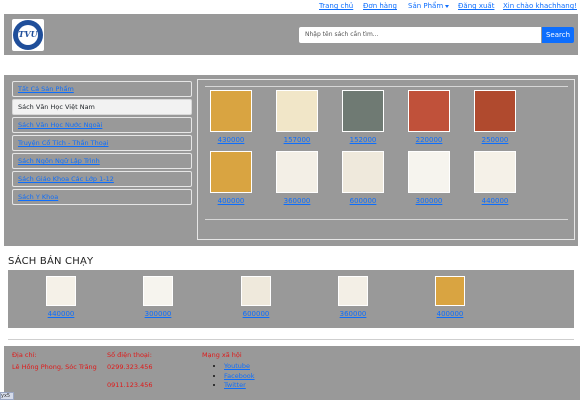 The width and height of the screenshot is (586, 400). Describe the element at coordinates (429, 140) in the screenshot. I see `product-price-link: 220000` at that location.